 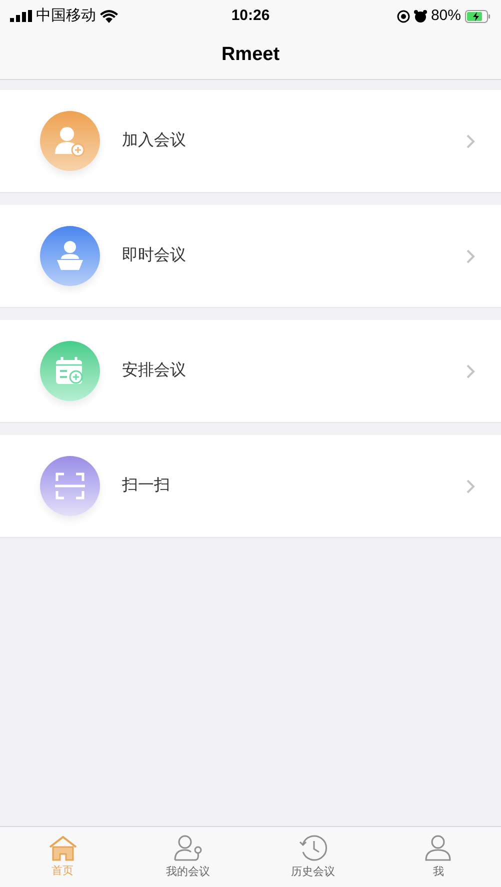 What do you see at coordinates (478, 16) in the screenshot?
I see `battery-charging-icon` at bounding box center [478, 16].